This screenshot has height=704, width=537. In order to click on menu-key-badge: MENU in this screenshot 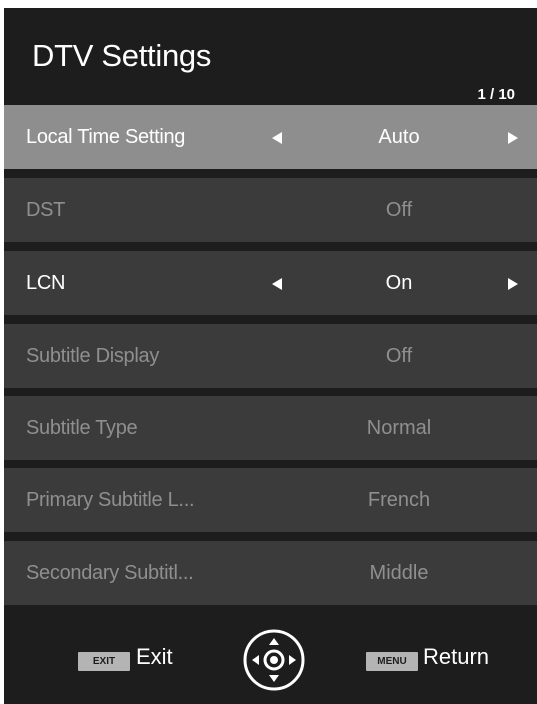, I will do `click(392, 661)`.